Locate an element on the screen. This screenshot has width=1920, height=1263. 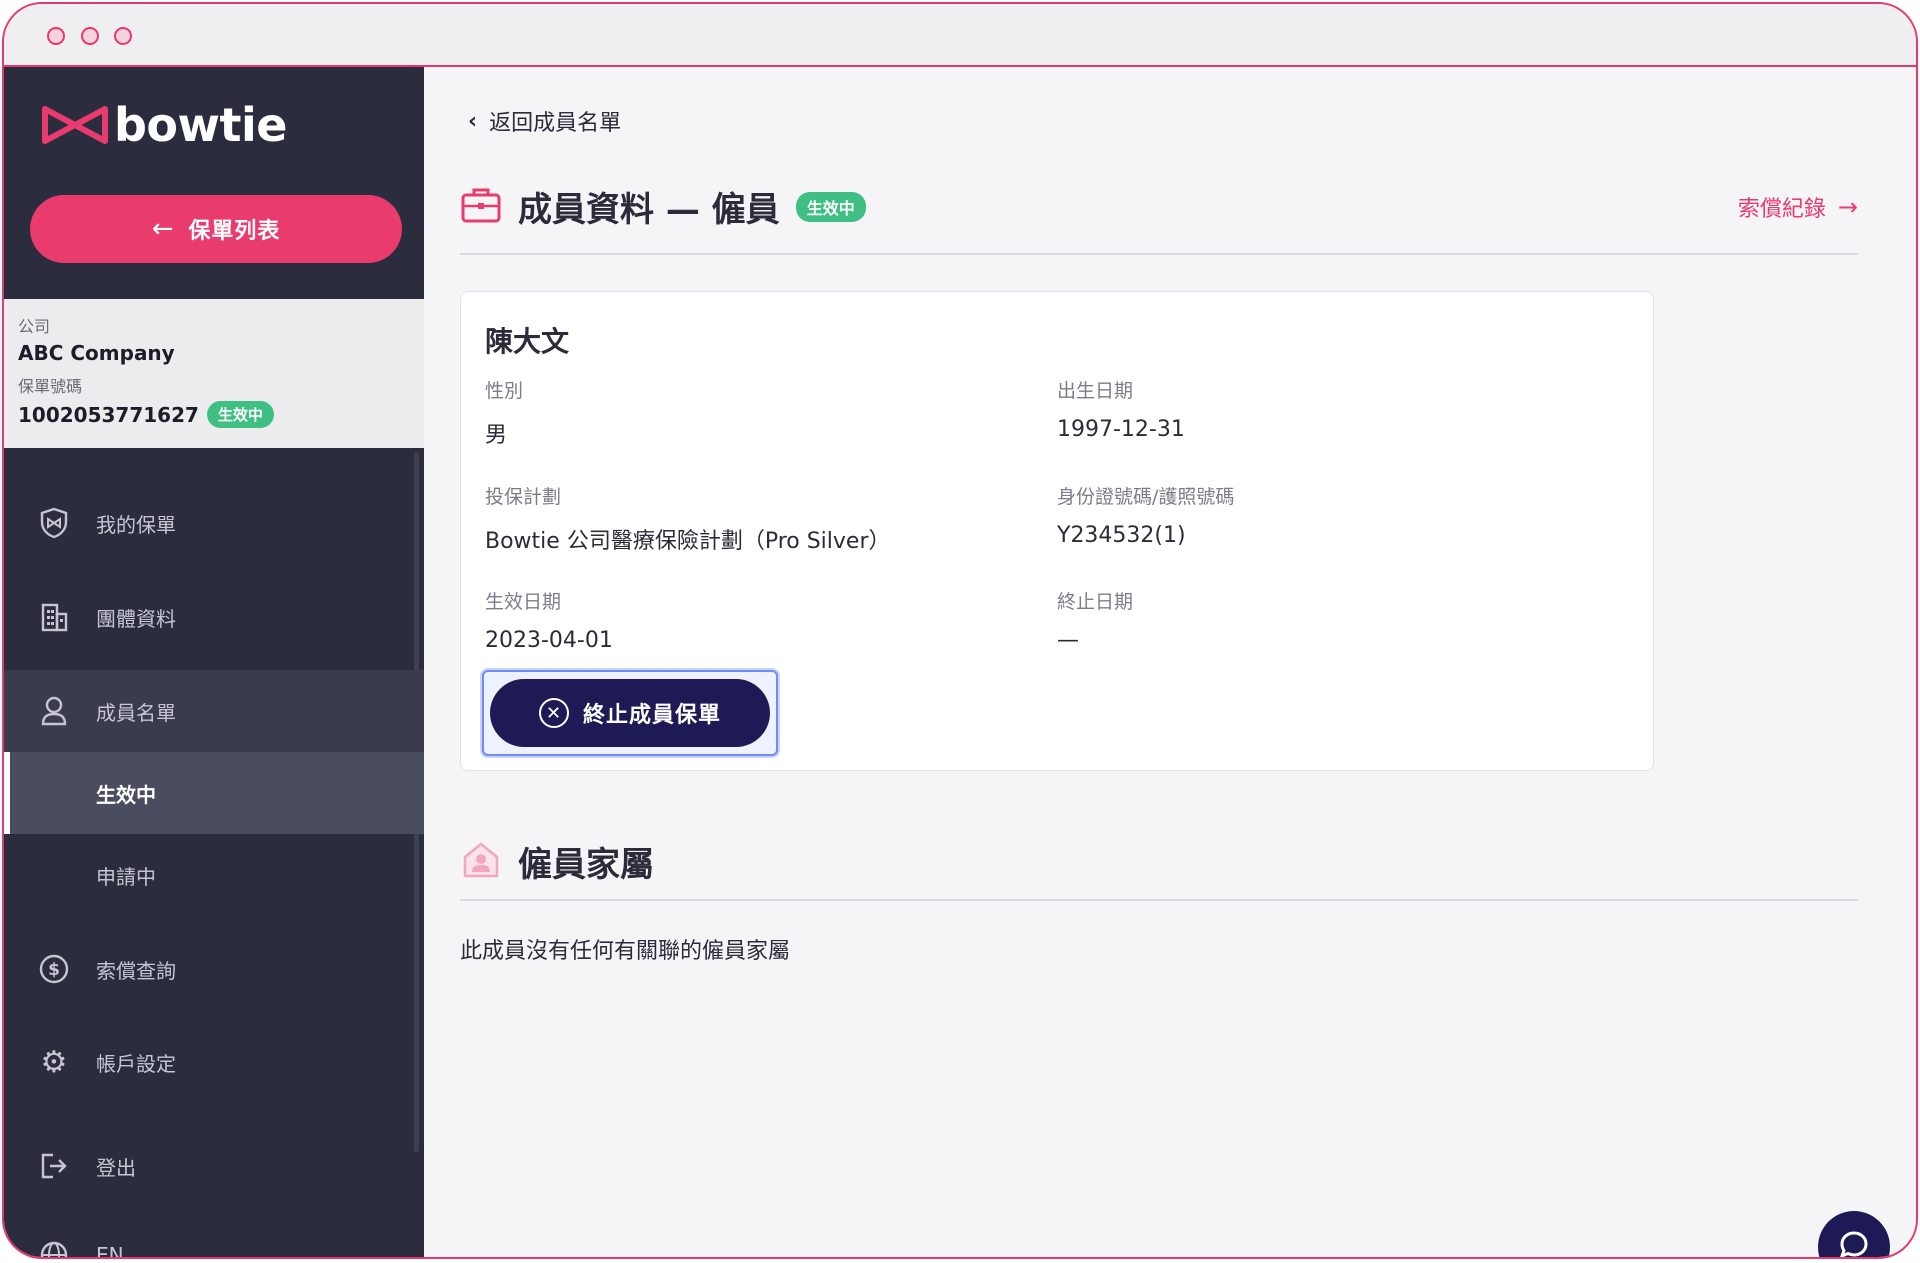
sidebar-subitem-label: 生效中 is located at coordinates (126, 794).